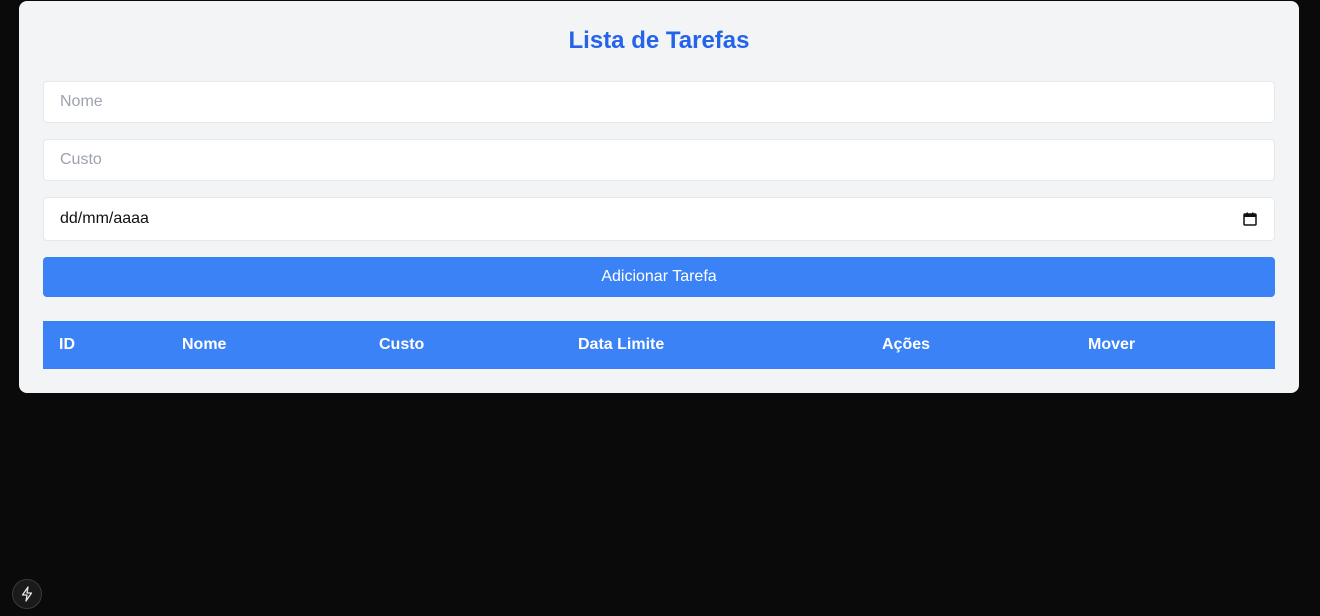  I want to click on lightning-bolt-icon, so click(27, 594).